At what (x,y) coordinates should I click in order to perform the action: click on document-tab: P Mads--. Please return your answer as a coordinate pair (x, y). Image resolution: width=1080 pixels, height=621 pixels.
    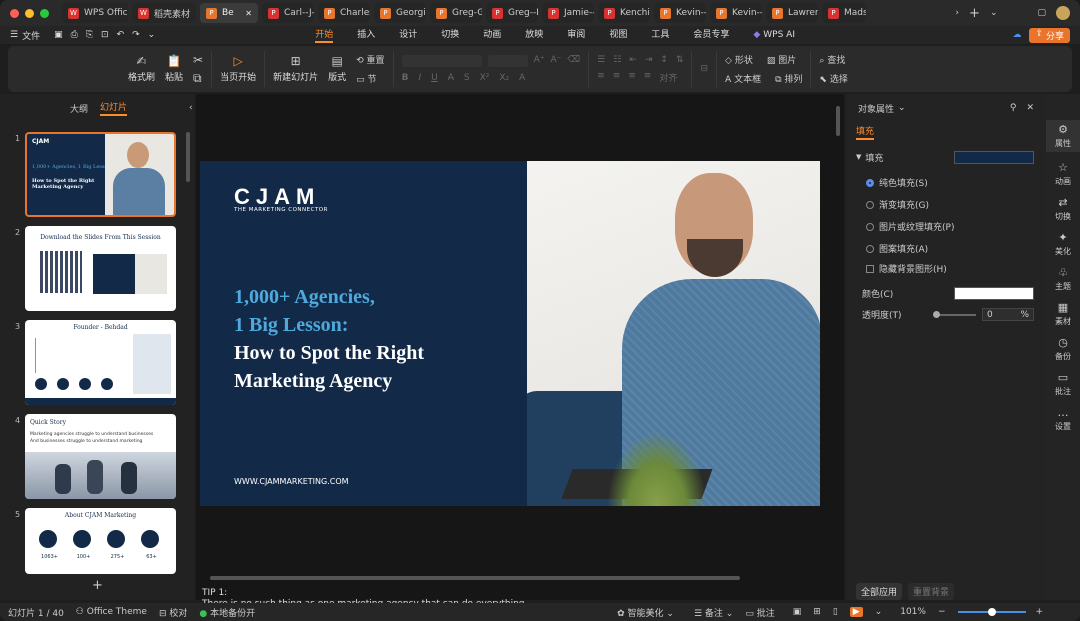
    Looking at the image, I should click on (844, 13).